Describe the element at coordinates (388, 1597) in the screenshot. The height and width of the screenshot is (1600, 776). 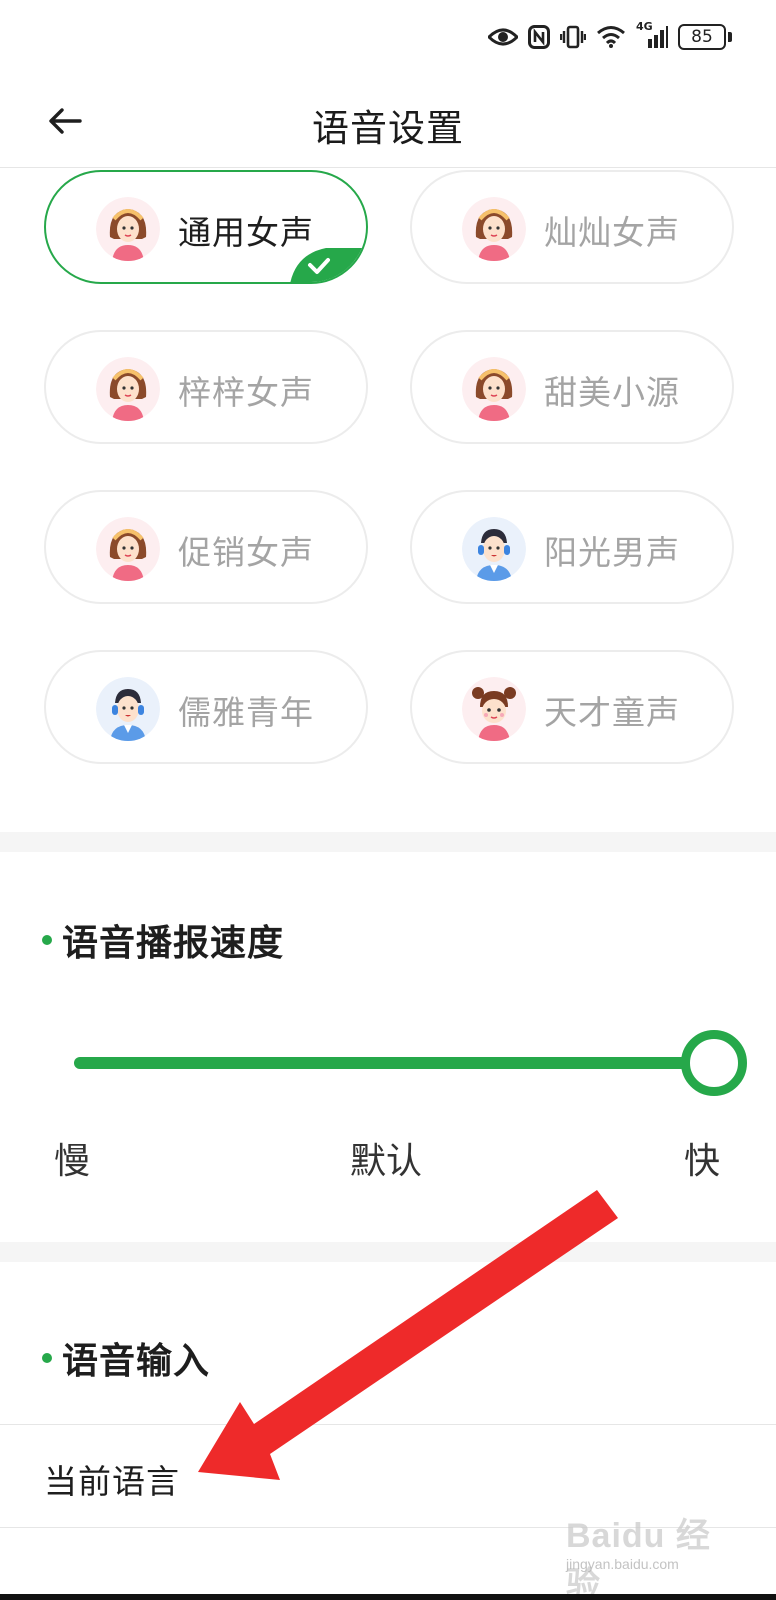
I see `bottom-edge` at that location.